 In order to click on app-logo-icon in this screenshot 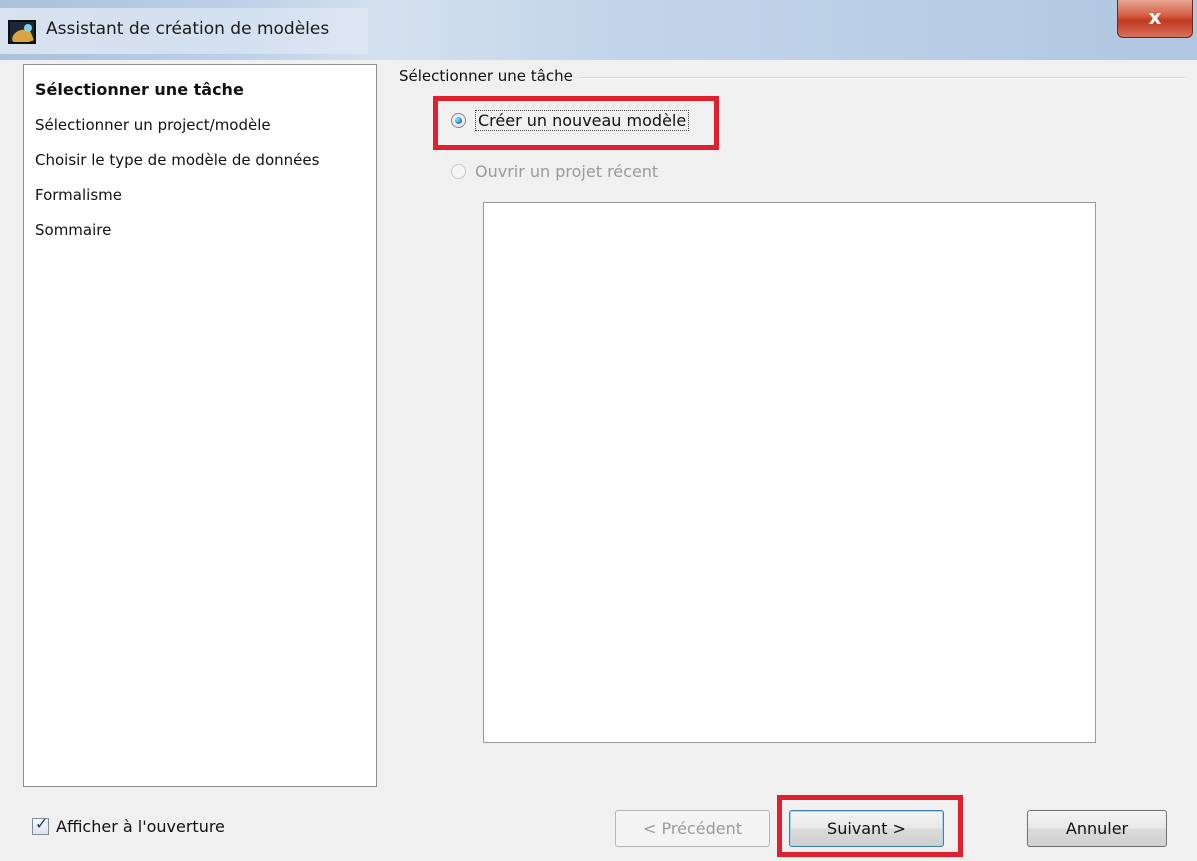, I will do `click(22, 32)`.